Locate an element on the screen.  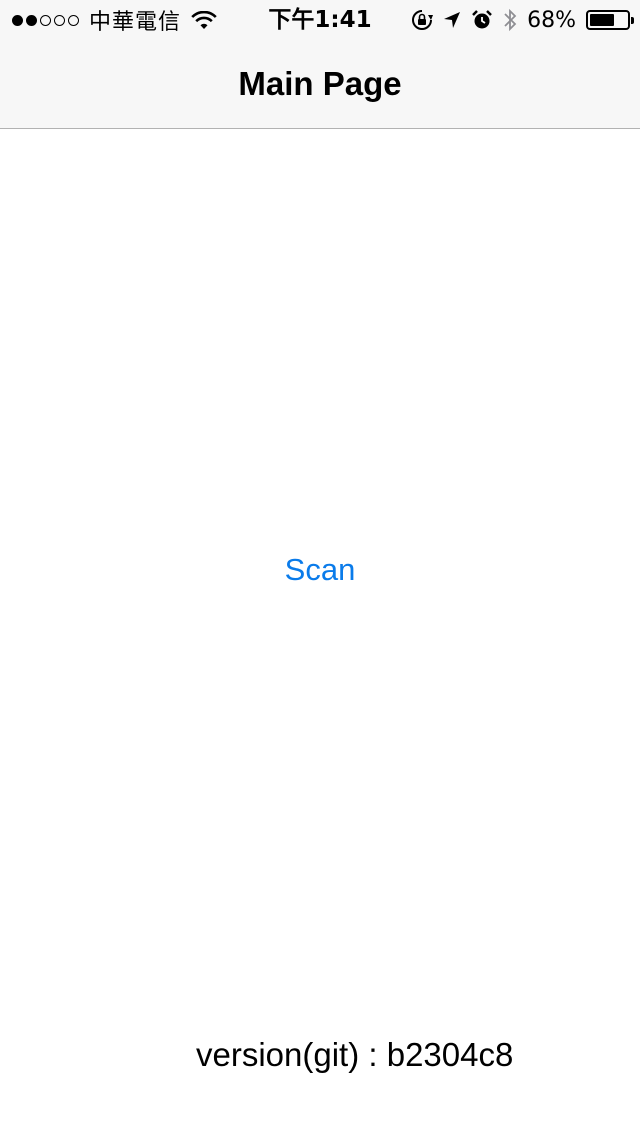
page-title: Main Page is located at coordinates (320, 83).